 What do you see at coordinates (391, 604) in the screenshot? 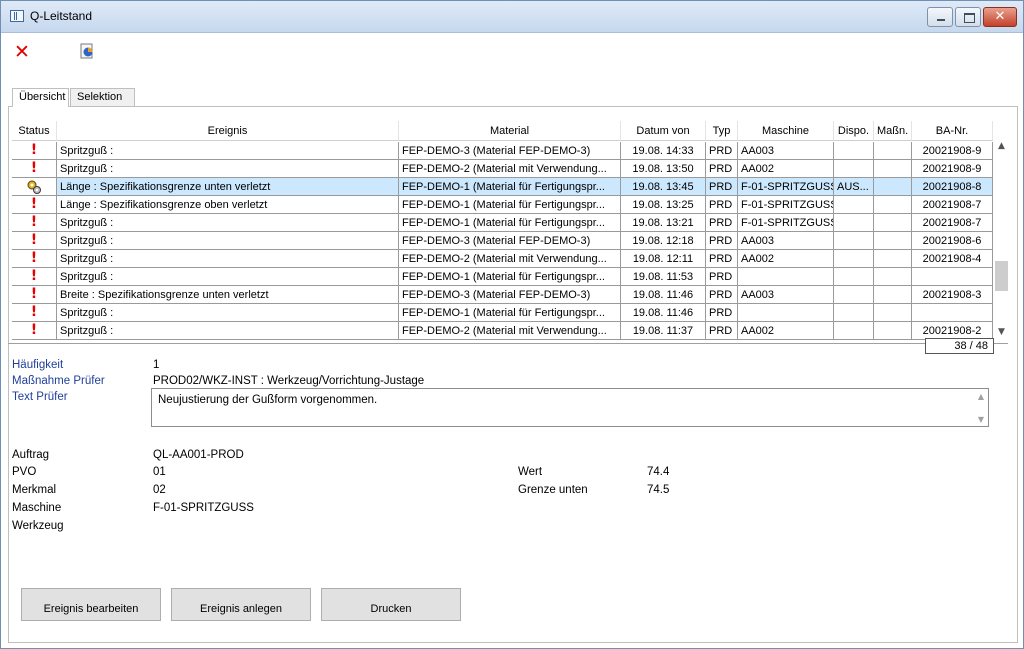
I see `drucken-button: Drucken` at bounding box center [391, 604].